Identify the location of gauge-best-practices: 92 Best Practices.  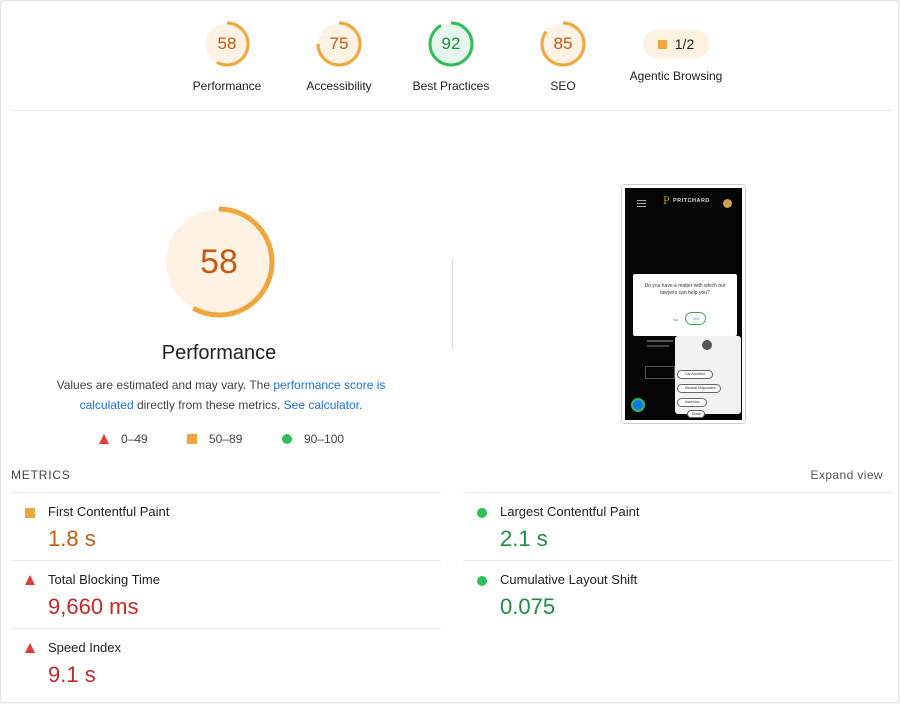
(451, 56).